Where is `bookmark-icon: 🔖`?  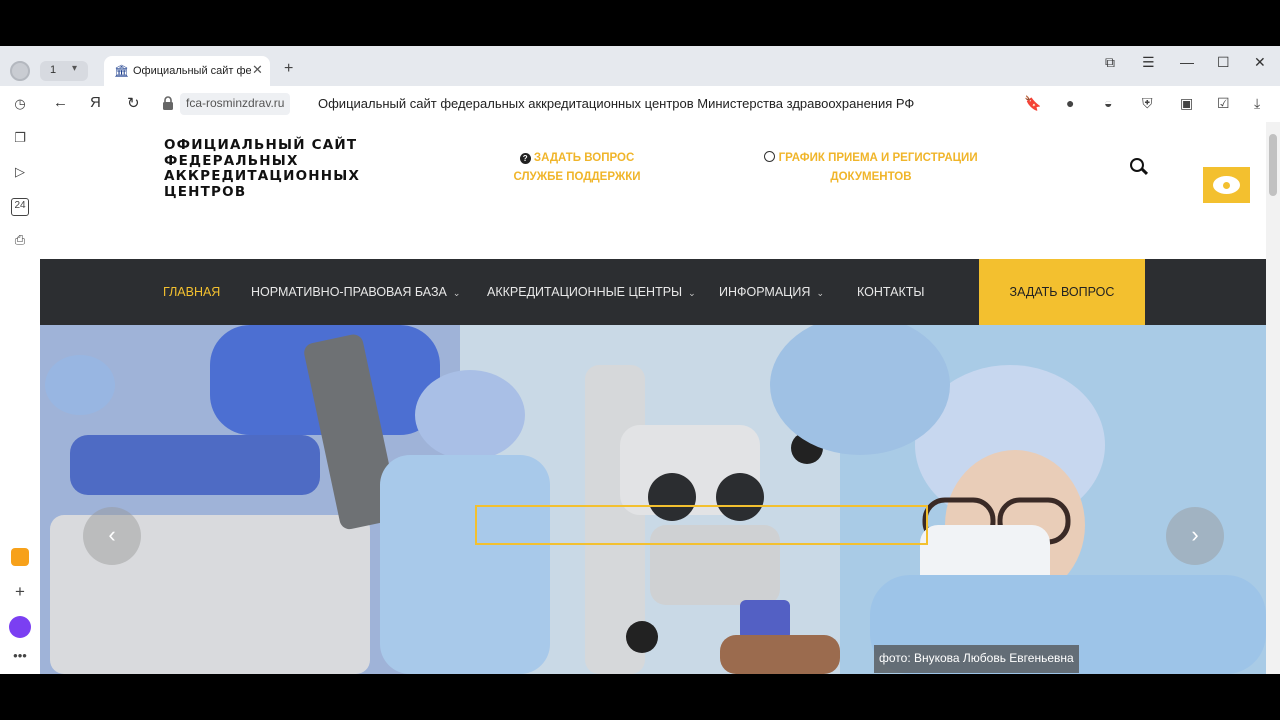
bookmark-icon: 🔖 is located at coordinates (1032, 103).